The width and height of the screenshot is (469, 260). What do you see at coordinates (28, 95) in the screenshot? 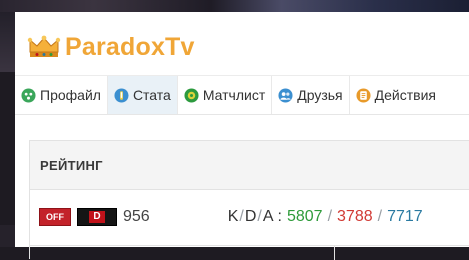
I see `profile-icon` at bounding box center [28, 95].